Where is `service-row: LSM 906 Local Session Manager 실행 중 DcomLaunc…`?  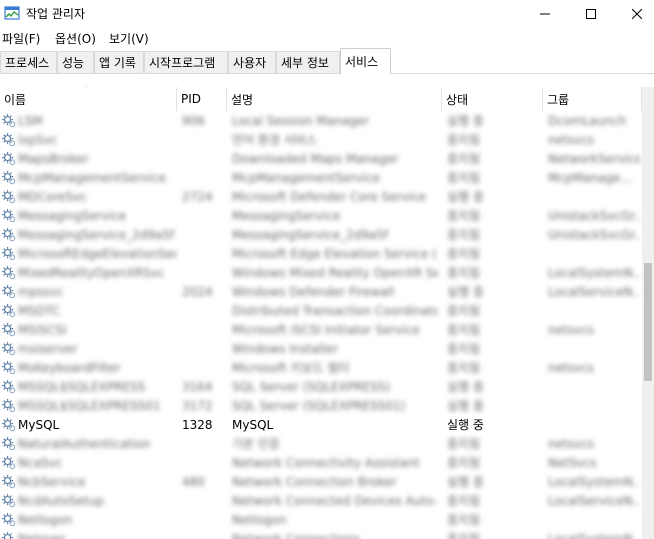 service-row: LSM 906 Local Session Manager 실행 중 DcomLaunc… is located at coordinates (321, 120).